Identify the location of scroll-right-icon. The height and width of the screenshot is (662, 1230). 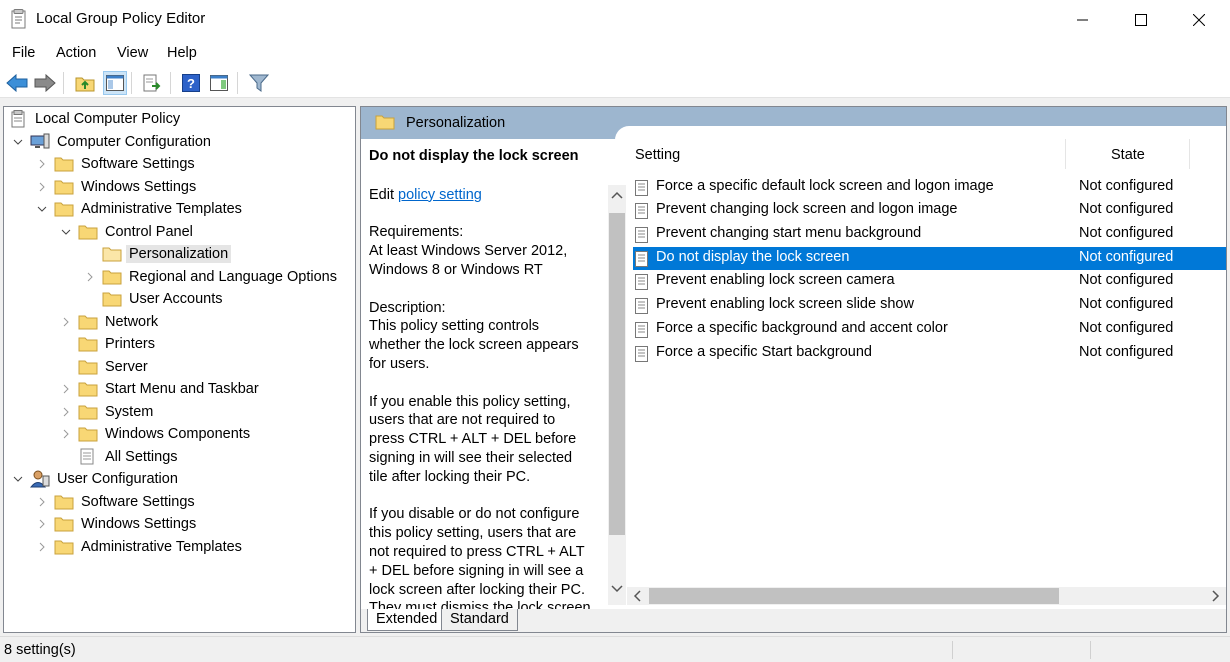
(1216, 596).